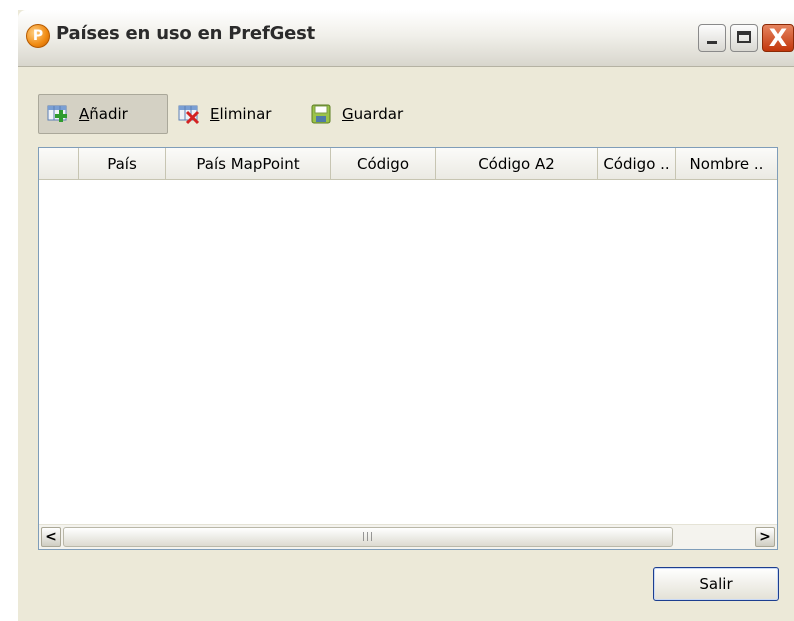 Image resolution: width=794 pixels, height=621 pixels. What do you see at coordinates (241, 114) in the screenshot?
I see `delete-button-label: Eliminar` at bounding box center [241, 114].